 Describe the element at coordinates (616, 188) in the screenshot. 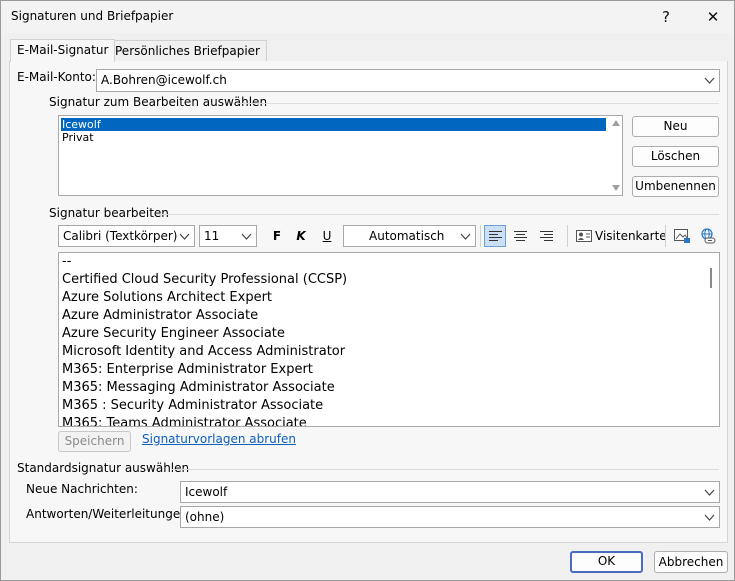

I see `scroll-down-icon` at that location.